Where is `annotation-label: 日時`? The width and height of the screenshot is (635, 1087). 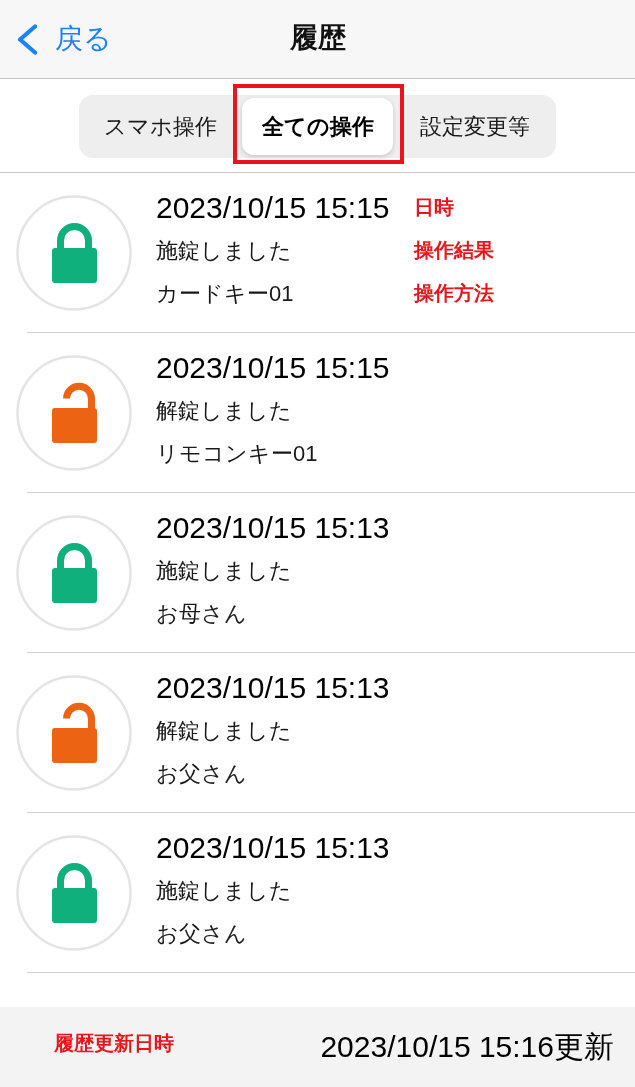 annotation-label: 日時 is located at coordinates (434, 207).